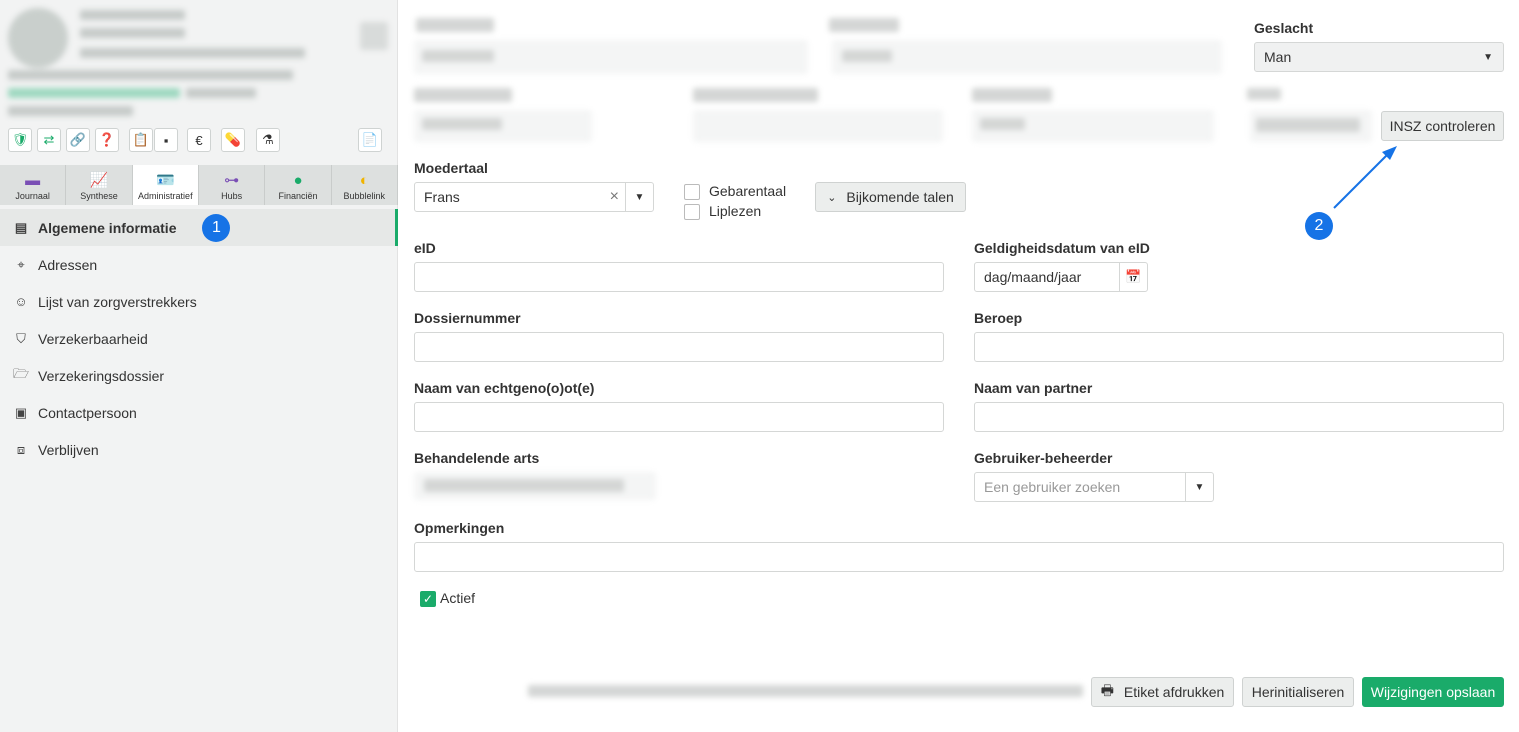 The width and height of the screenshot is (1519, 732). What do you see at coordinates (21, 227) in the screenshot?
I see `document-icon: ▤` at bounding box center [21, 227].